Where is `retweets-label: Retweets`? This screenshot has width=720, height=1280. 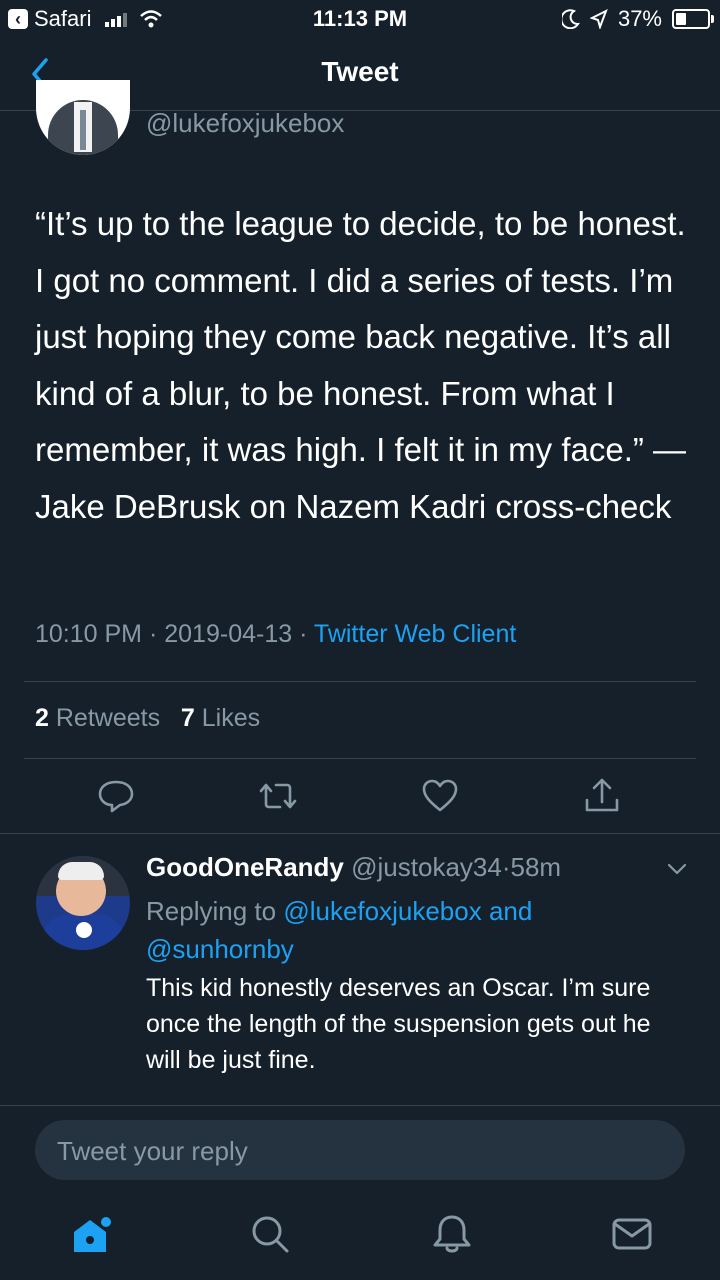 retweets-label: Retweets is located at coordinates (108, 718).